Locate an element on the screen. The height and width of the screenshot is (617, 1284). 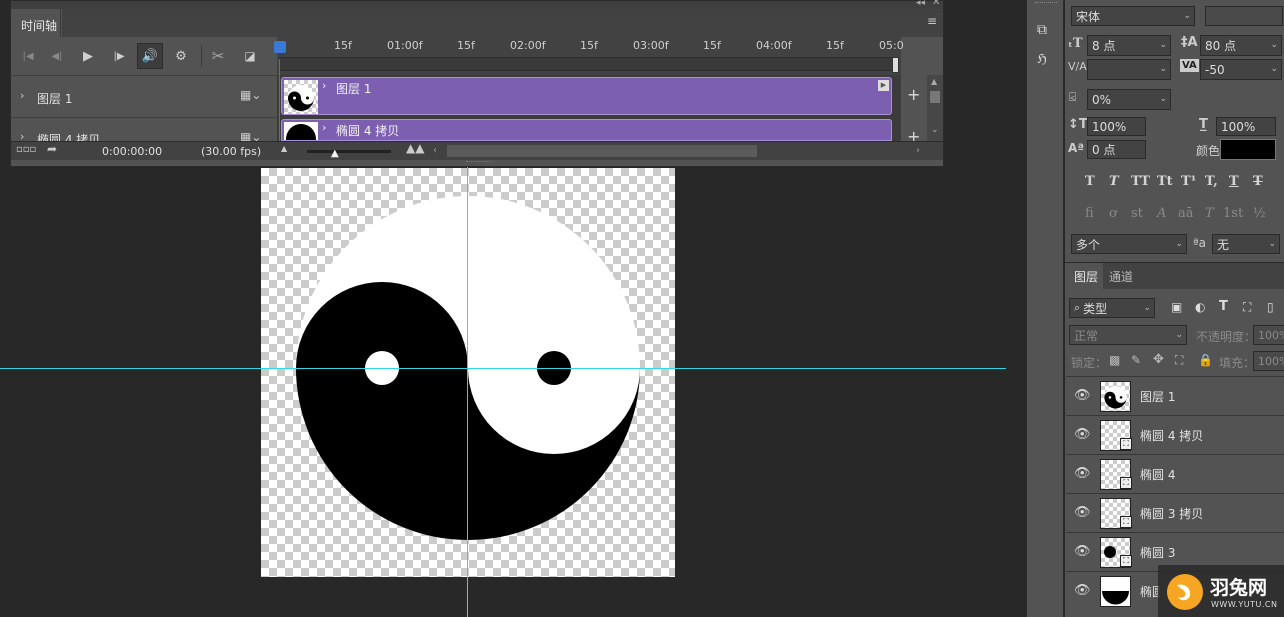
layer-filter-select: ⌕ 类型 ⌄ is located at coordinates (1112, 308).